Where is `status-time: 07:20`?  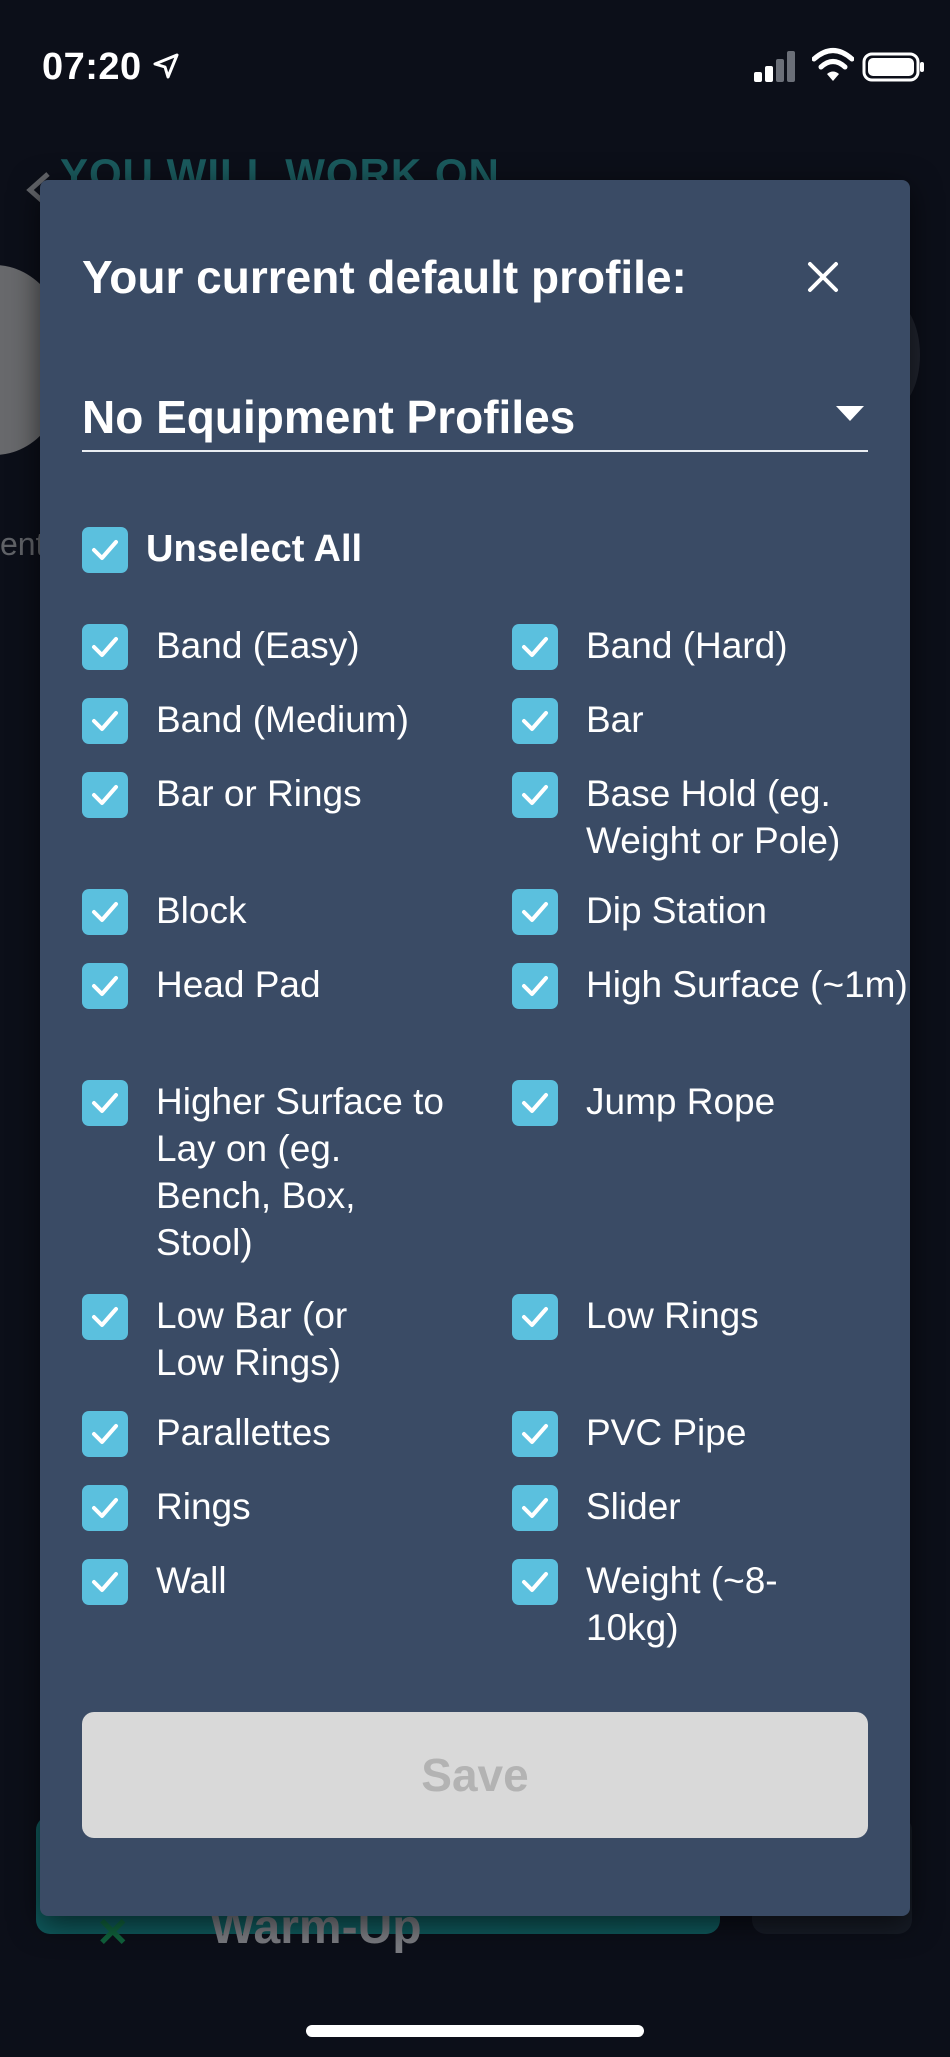 status-time: 07:20 is located at coordinates (92, 67).